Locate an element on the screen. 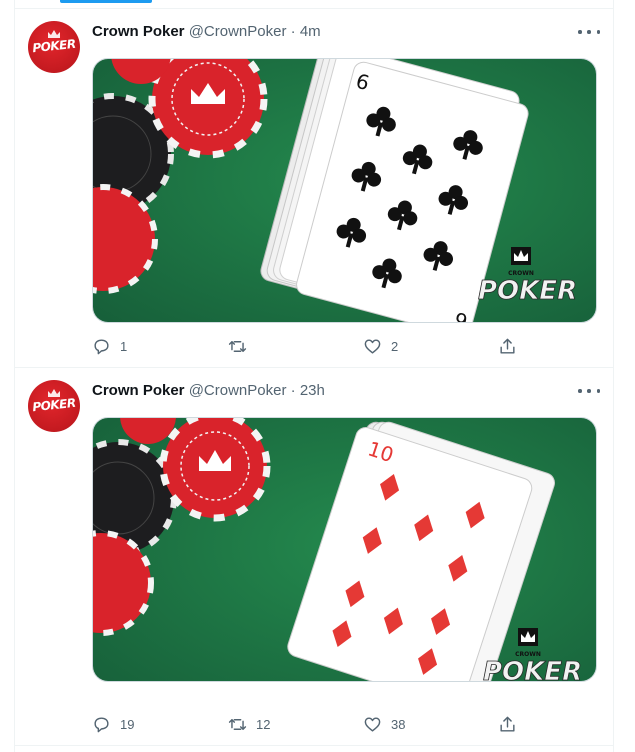  tweet-actions: 19 12 38 is located at coordinates (307, 724).